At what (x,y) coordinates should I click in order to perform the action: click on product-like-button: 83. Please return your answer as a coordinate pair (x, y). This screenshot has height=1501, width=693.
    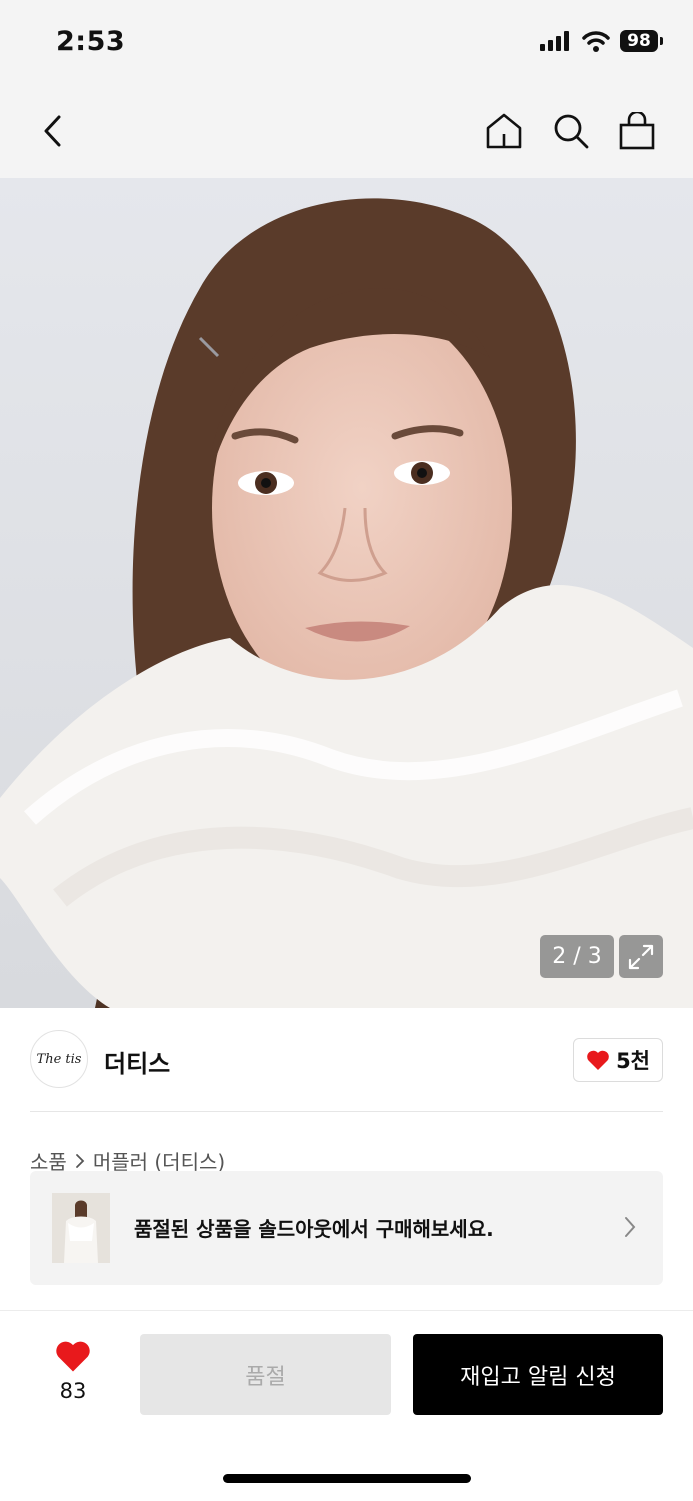
    Looking at the image, I should click on (73, 1371).